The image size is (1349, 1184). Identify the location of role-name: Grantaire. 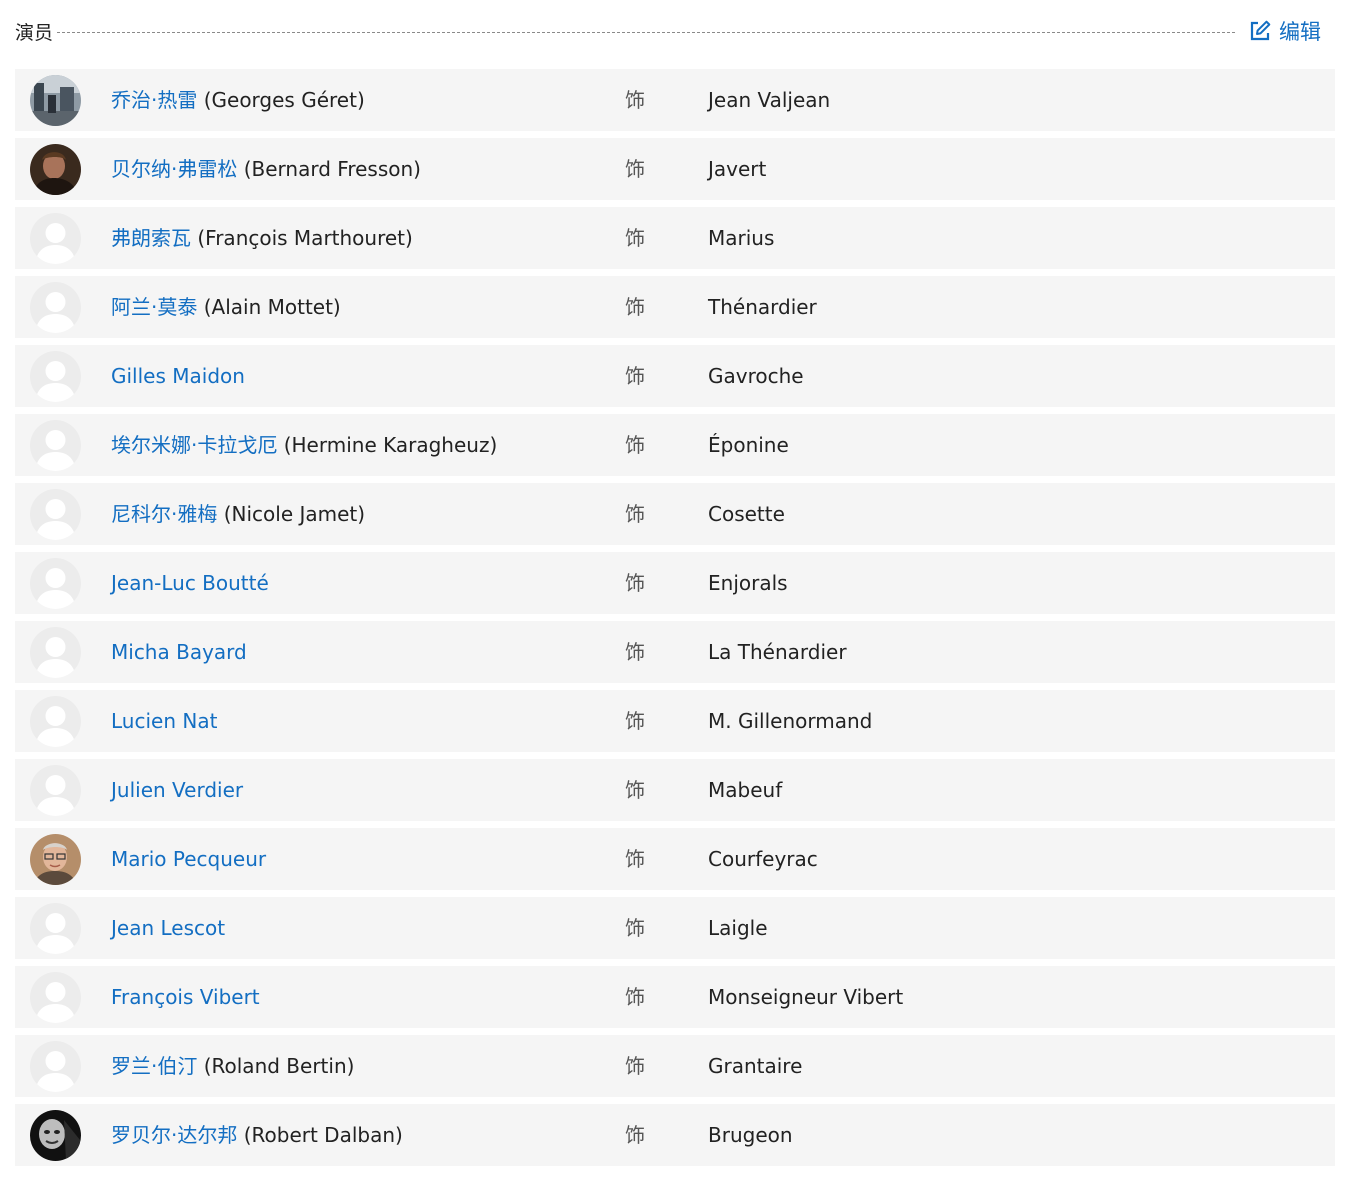
(755, 1066).